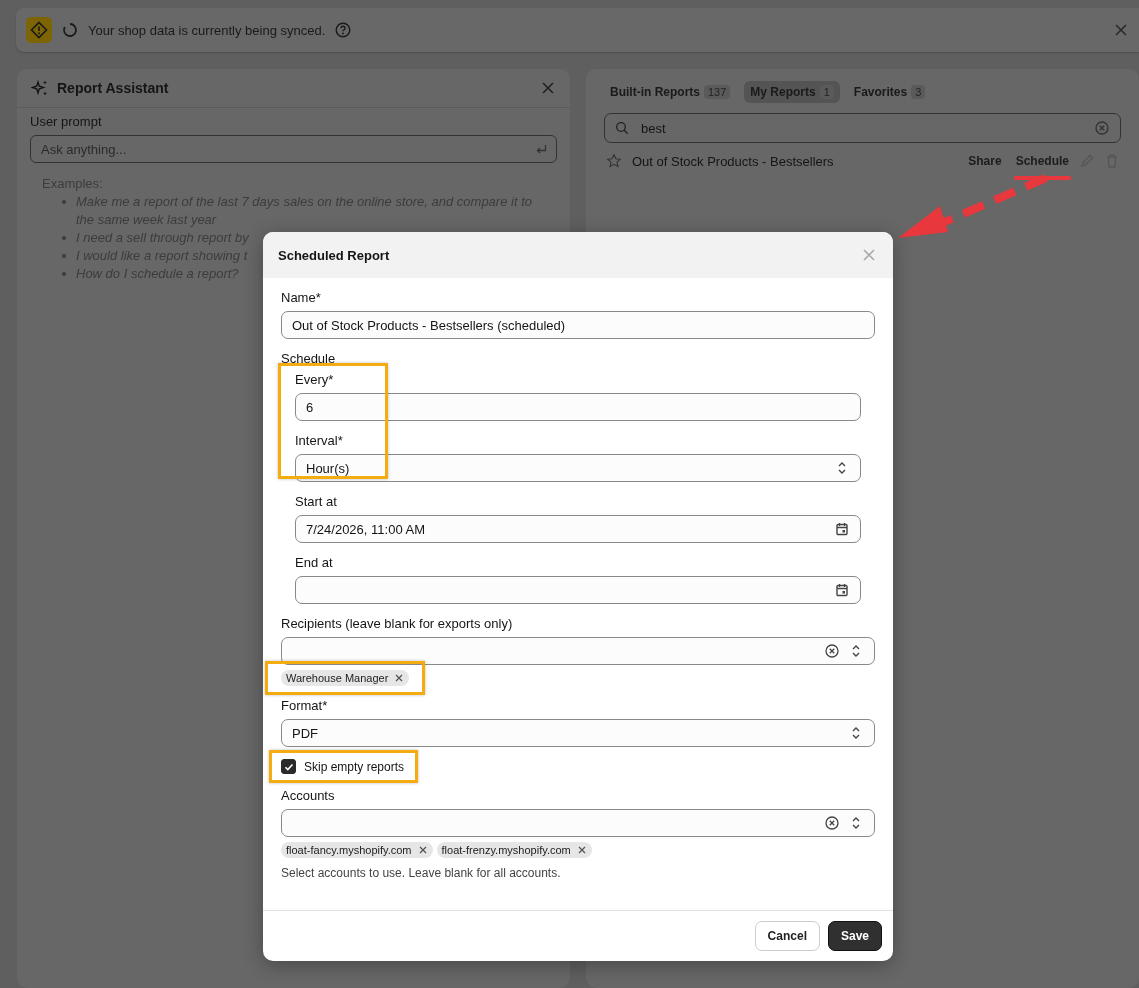 This screenshot has width=1139, height=988. Describe the element at coordinates (541, 149) in the screenshot. I see `enter-icon` at that location.